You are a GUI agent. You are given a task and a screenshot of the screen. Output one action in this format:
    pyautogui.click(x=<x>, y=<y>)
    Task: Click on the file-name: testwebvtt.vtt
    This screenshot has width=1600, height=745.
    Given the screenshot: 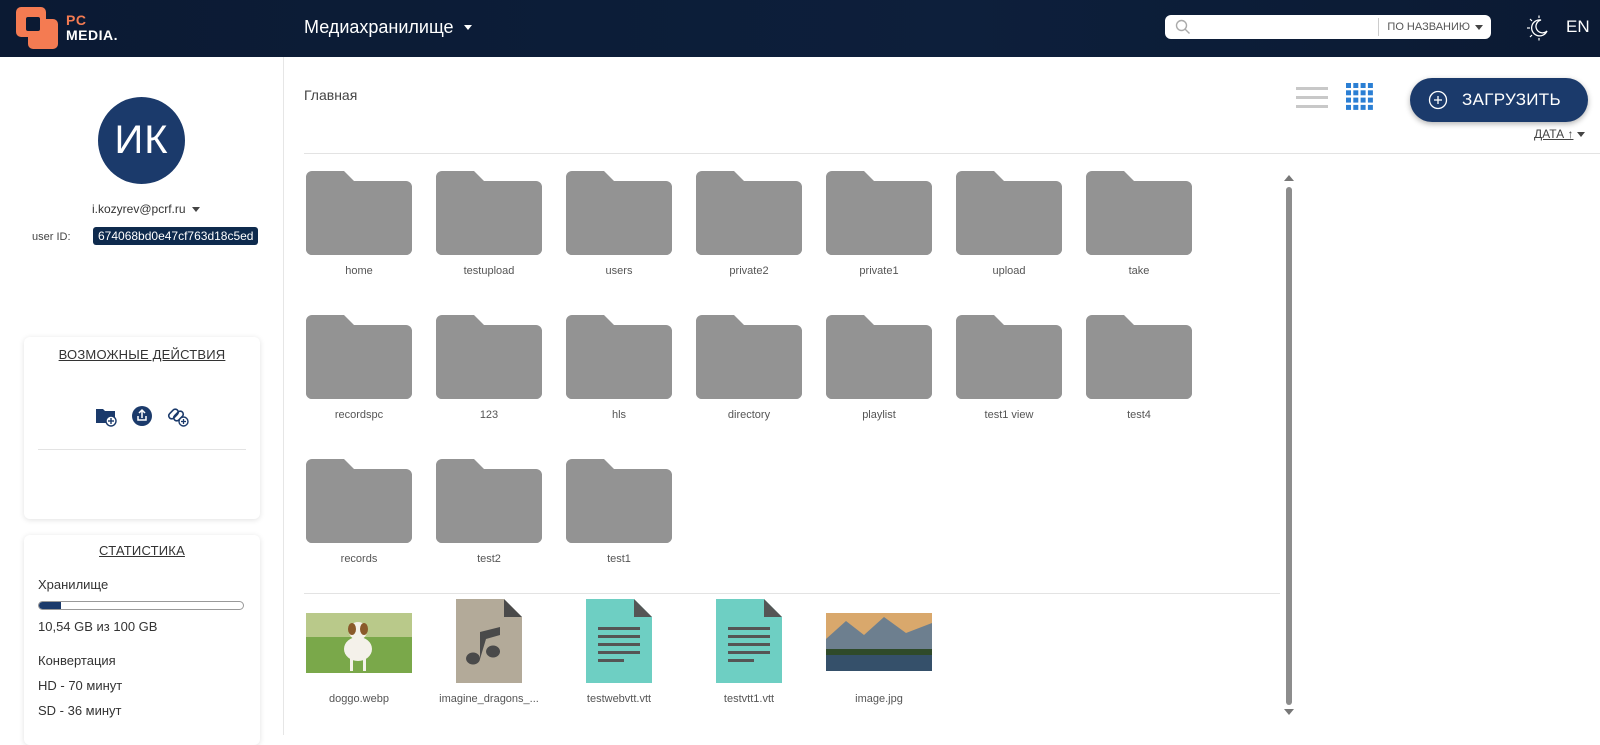 What is the action you would take?
    pyautogui.click(x=619, y=699)
    